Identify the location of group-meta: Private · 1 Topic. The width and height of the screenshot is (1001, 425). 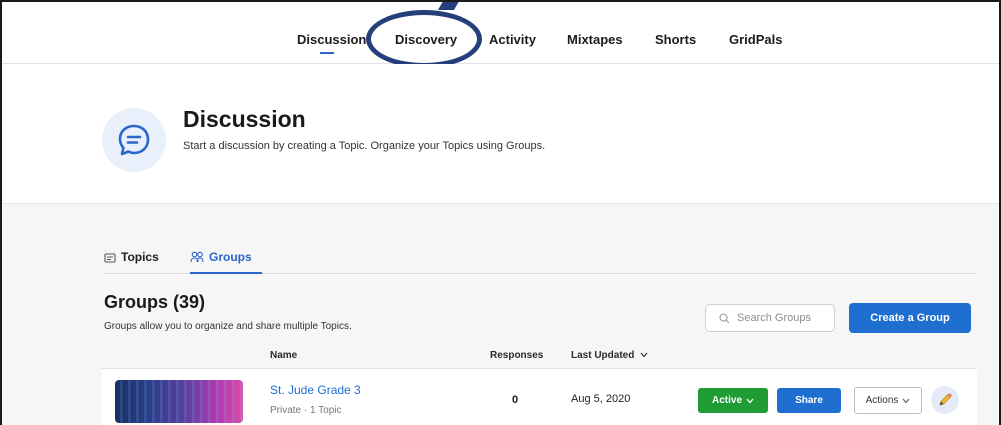
(306, 410).